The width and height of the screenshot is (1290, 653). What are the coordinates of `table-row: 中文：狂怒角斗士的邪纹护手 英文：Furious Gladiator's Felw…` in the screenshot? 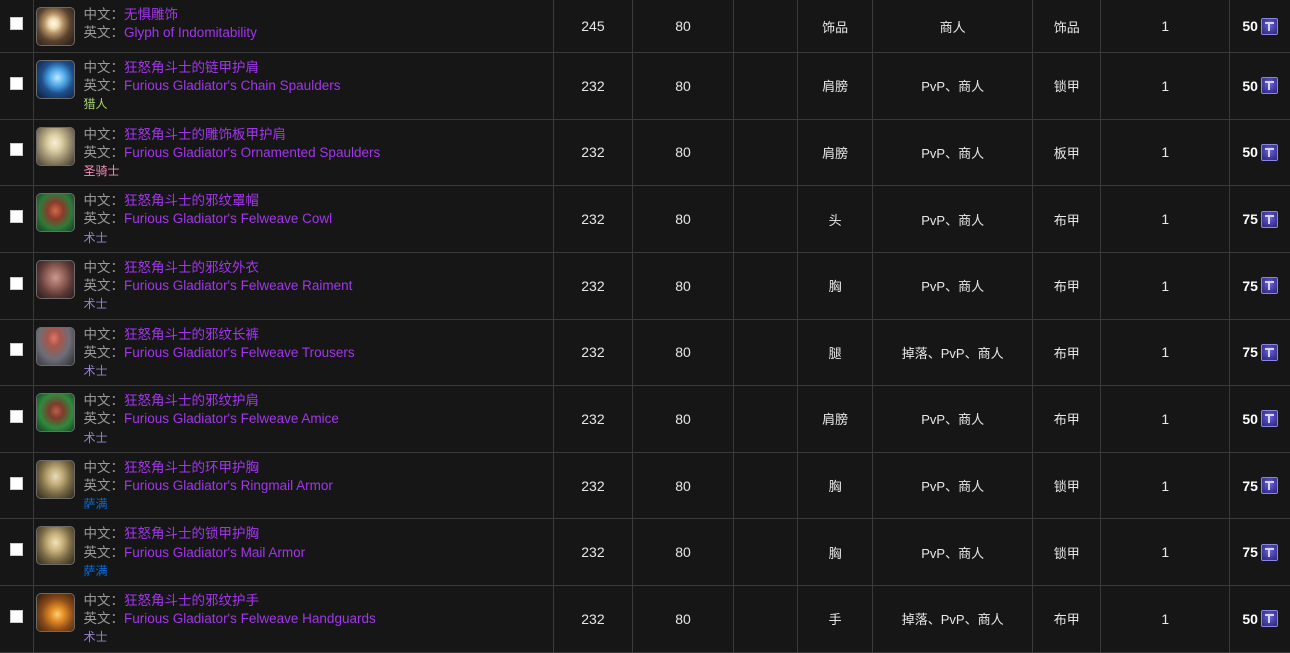 It's located at (645, 619).